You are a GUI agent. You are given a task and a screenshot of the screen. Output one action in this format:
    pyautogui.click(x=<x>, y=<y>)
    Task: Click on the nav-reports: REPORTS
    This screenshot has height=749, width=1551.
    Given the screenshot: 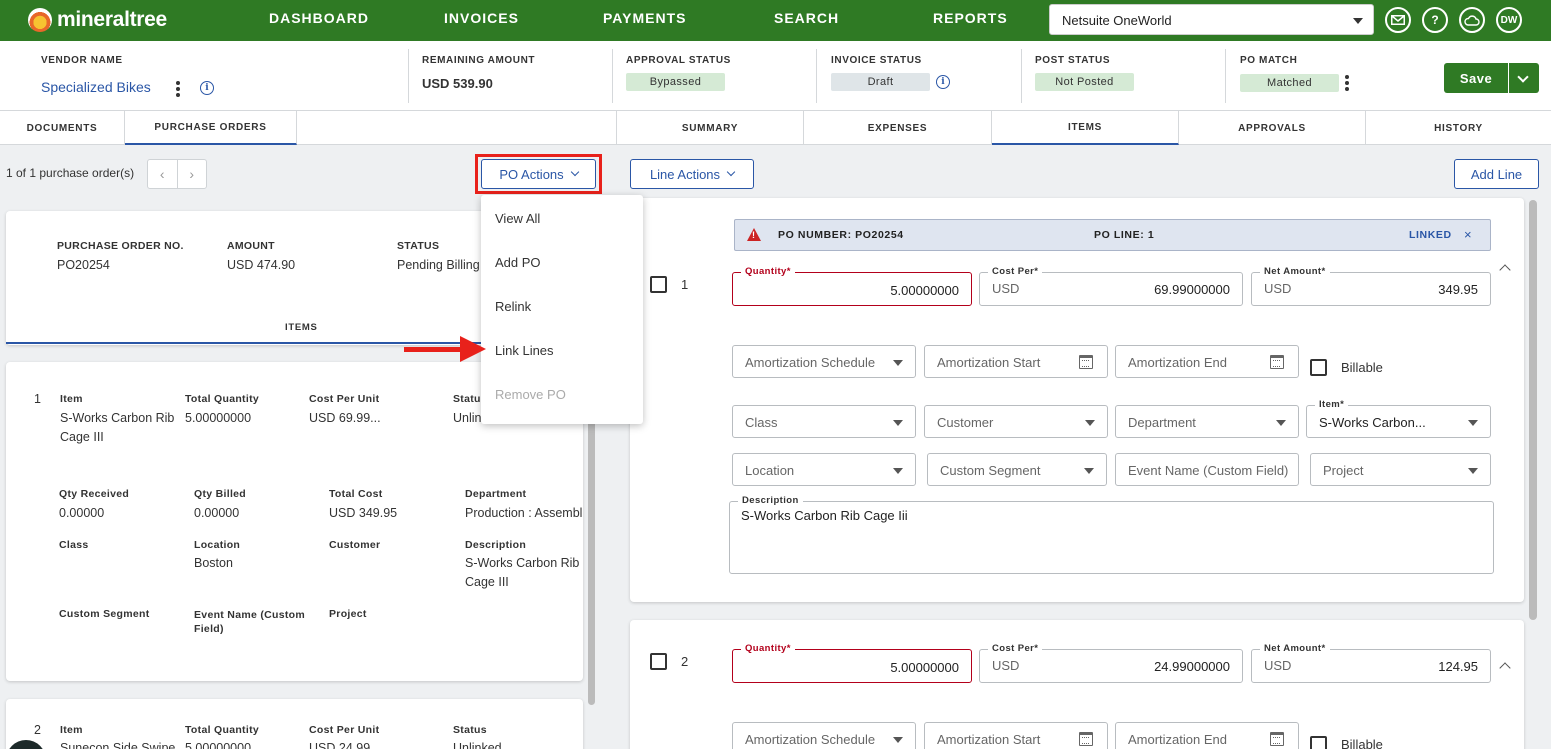 What is the action you would take?
    pyautogui.click(x=970, y=18)
    